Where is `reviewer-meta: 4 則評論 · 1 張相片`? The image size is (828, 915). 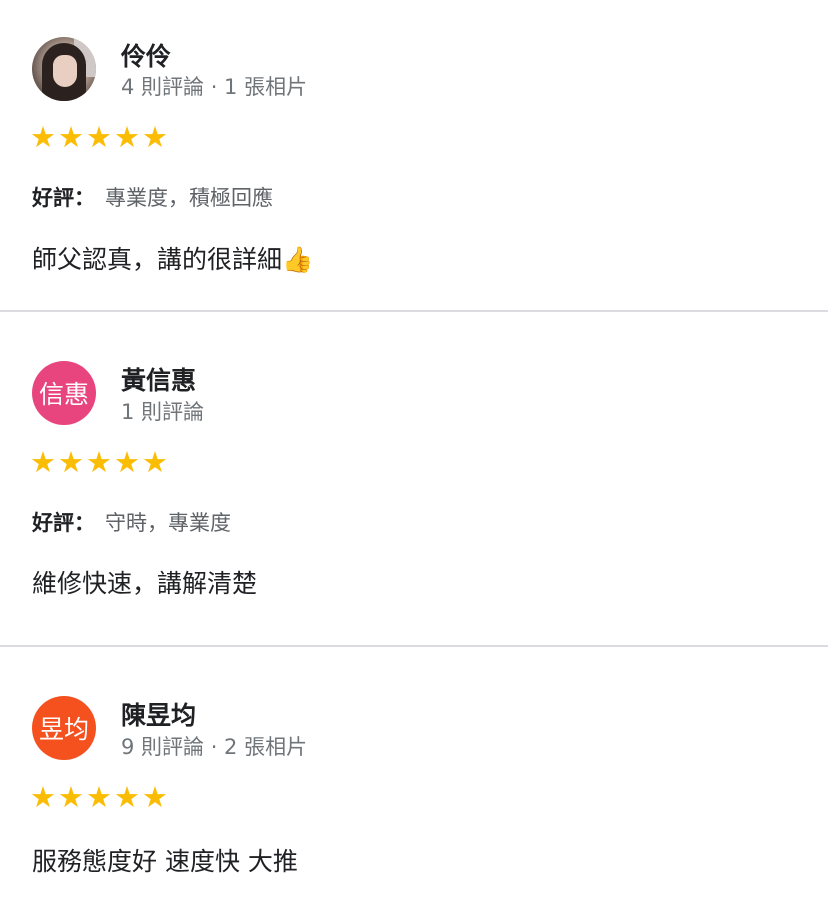
reviewer-meta: 4 則評論 · 1 張相片 is located at coordinates (214, 87).